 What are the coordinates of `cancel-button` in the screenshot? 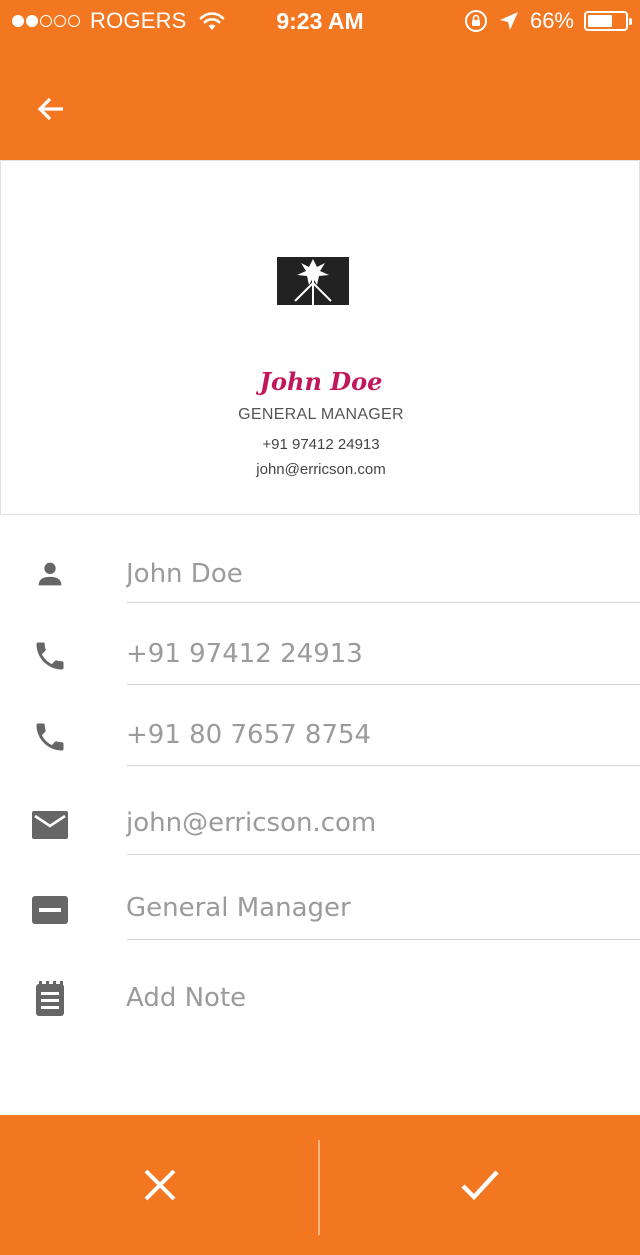 It's located at (160, 1185).